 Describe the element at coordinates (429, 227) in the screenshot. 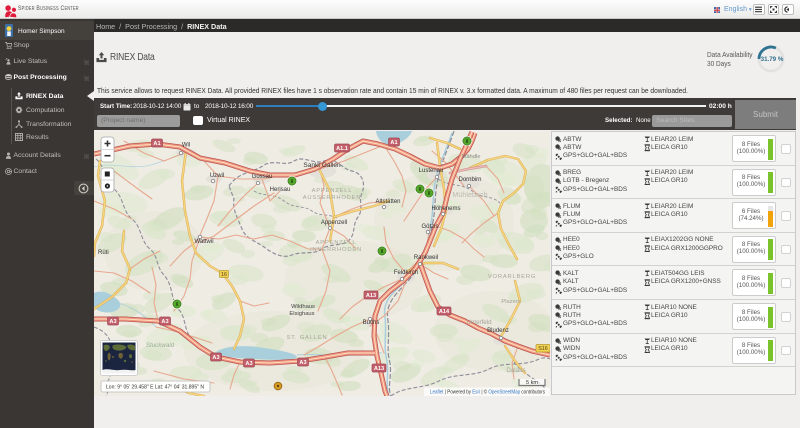

I see `svg-text: Götzis` at that location.